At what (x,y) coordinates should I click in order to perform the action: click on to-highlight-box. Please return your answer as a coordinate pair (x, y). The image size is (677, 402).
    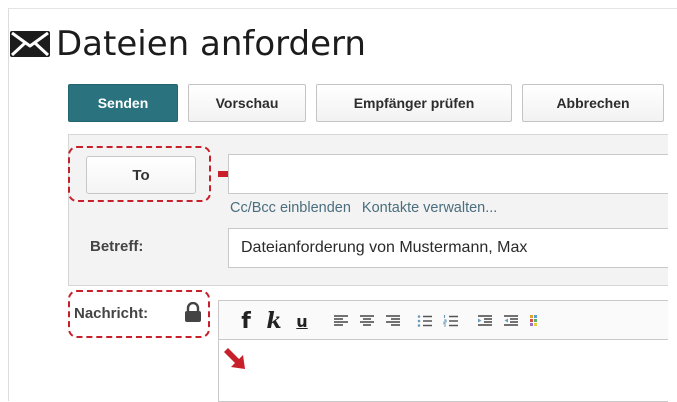
    Looking at the image, I should click on (139, 174).